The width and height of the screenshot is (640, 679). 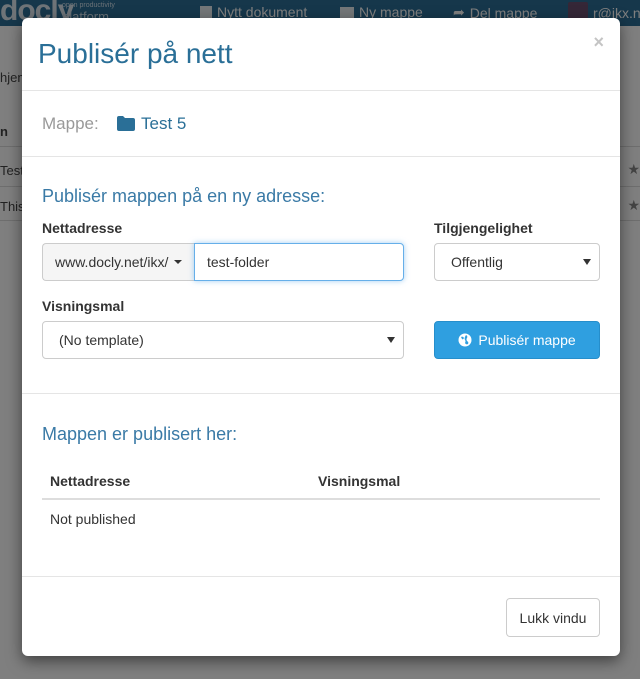 What do you see at coordinates (164, 123) in the screenshot?
I see `folder-name: Test 5` at bounding box center [164, 123].